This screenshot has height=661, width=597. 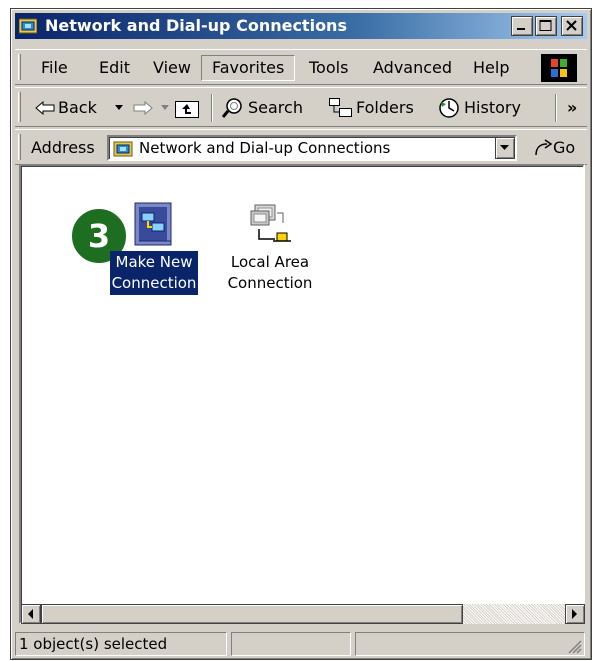 I want to click on address-input: Network and Dial-up Connections, so click(x=312, y=148).